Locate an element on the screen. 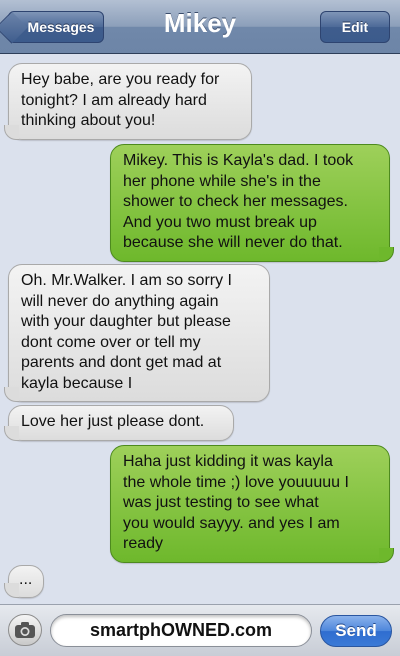 This screenshot has width=400, height=656. navigation-bar: Messages Mikey Edit is located at coordinates (200, 27).